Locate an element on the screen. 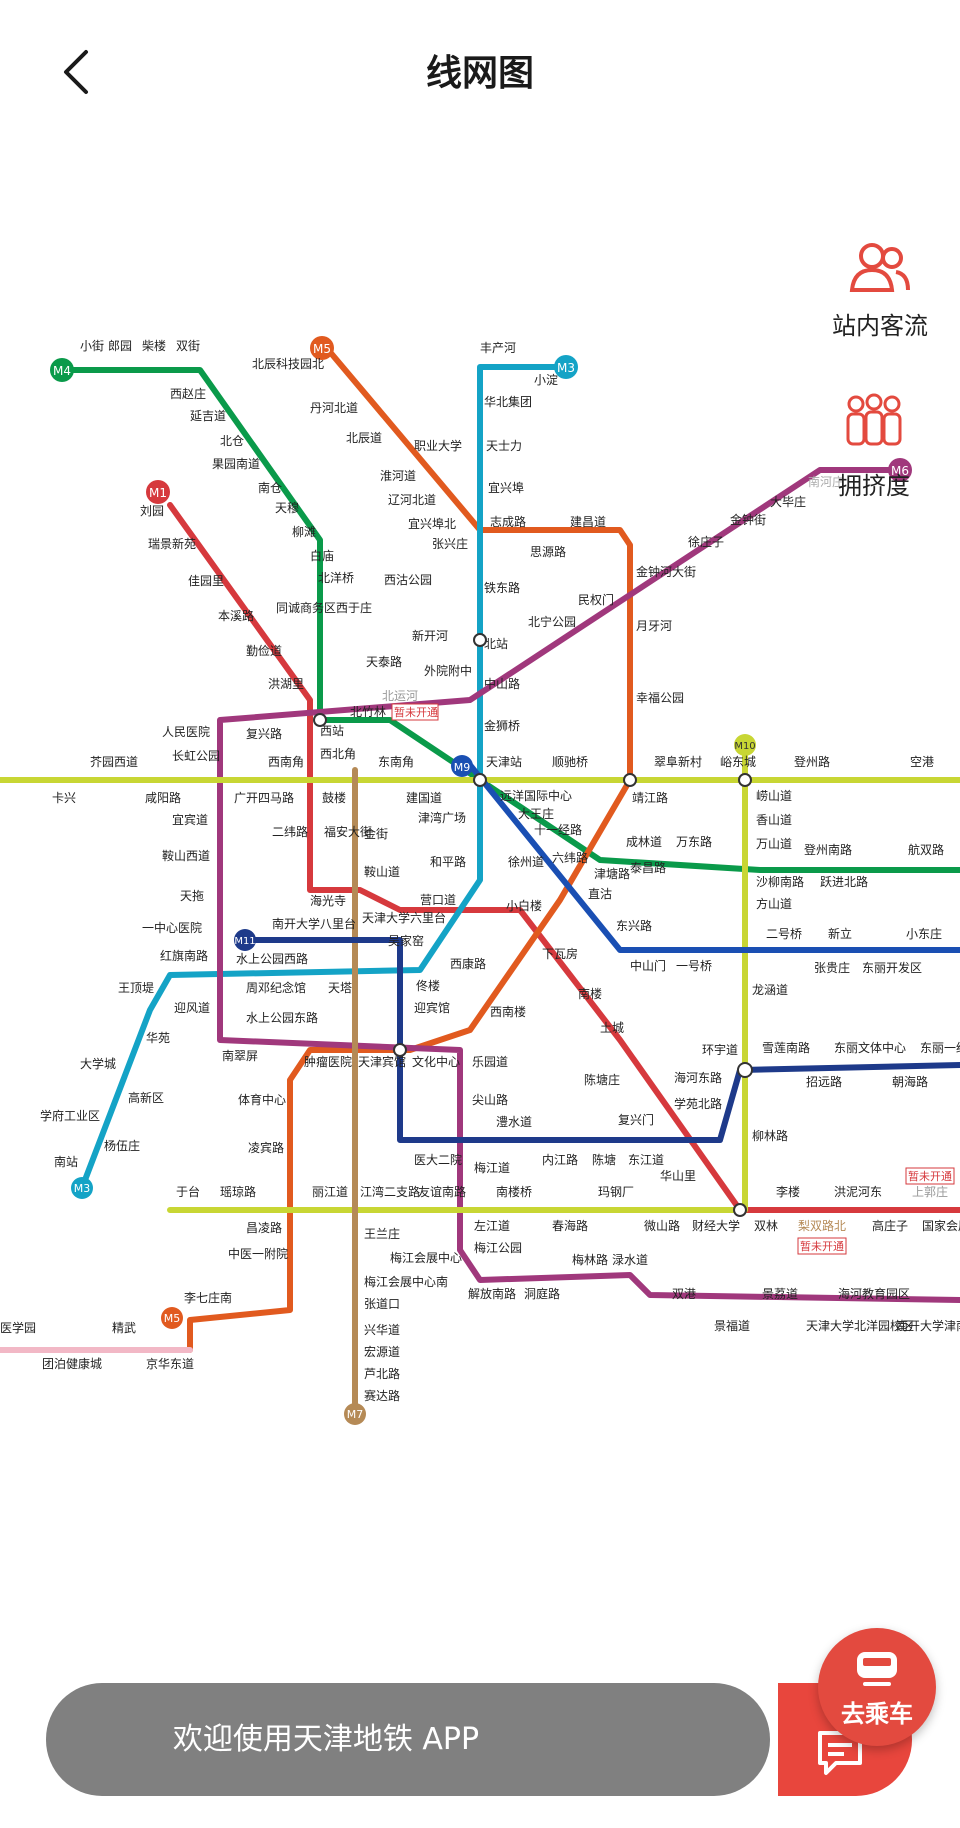  station-label: 宜兴埠北 is located at coordinates (432, 523).